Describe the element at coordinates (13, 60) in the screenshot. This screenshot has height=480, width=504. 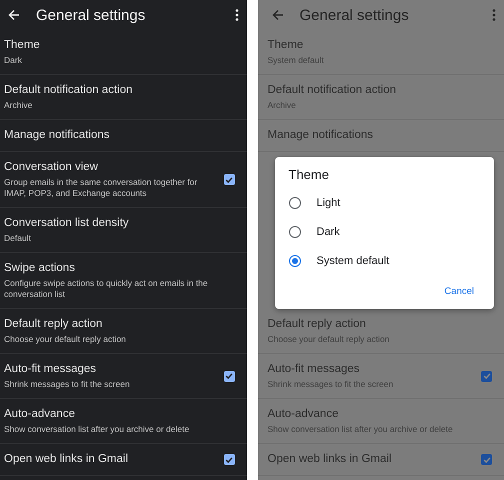
I see `setting-description: Dark` at that location.